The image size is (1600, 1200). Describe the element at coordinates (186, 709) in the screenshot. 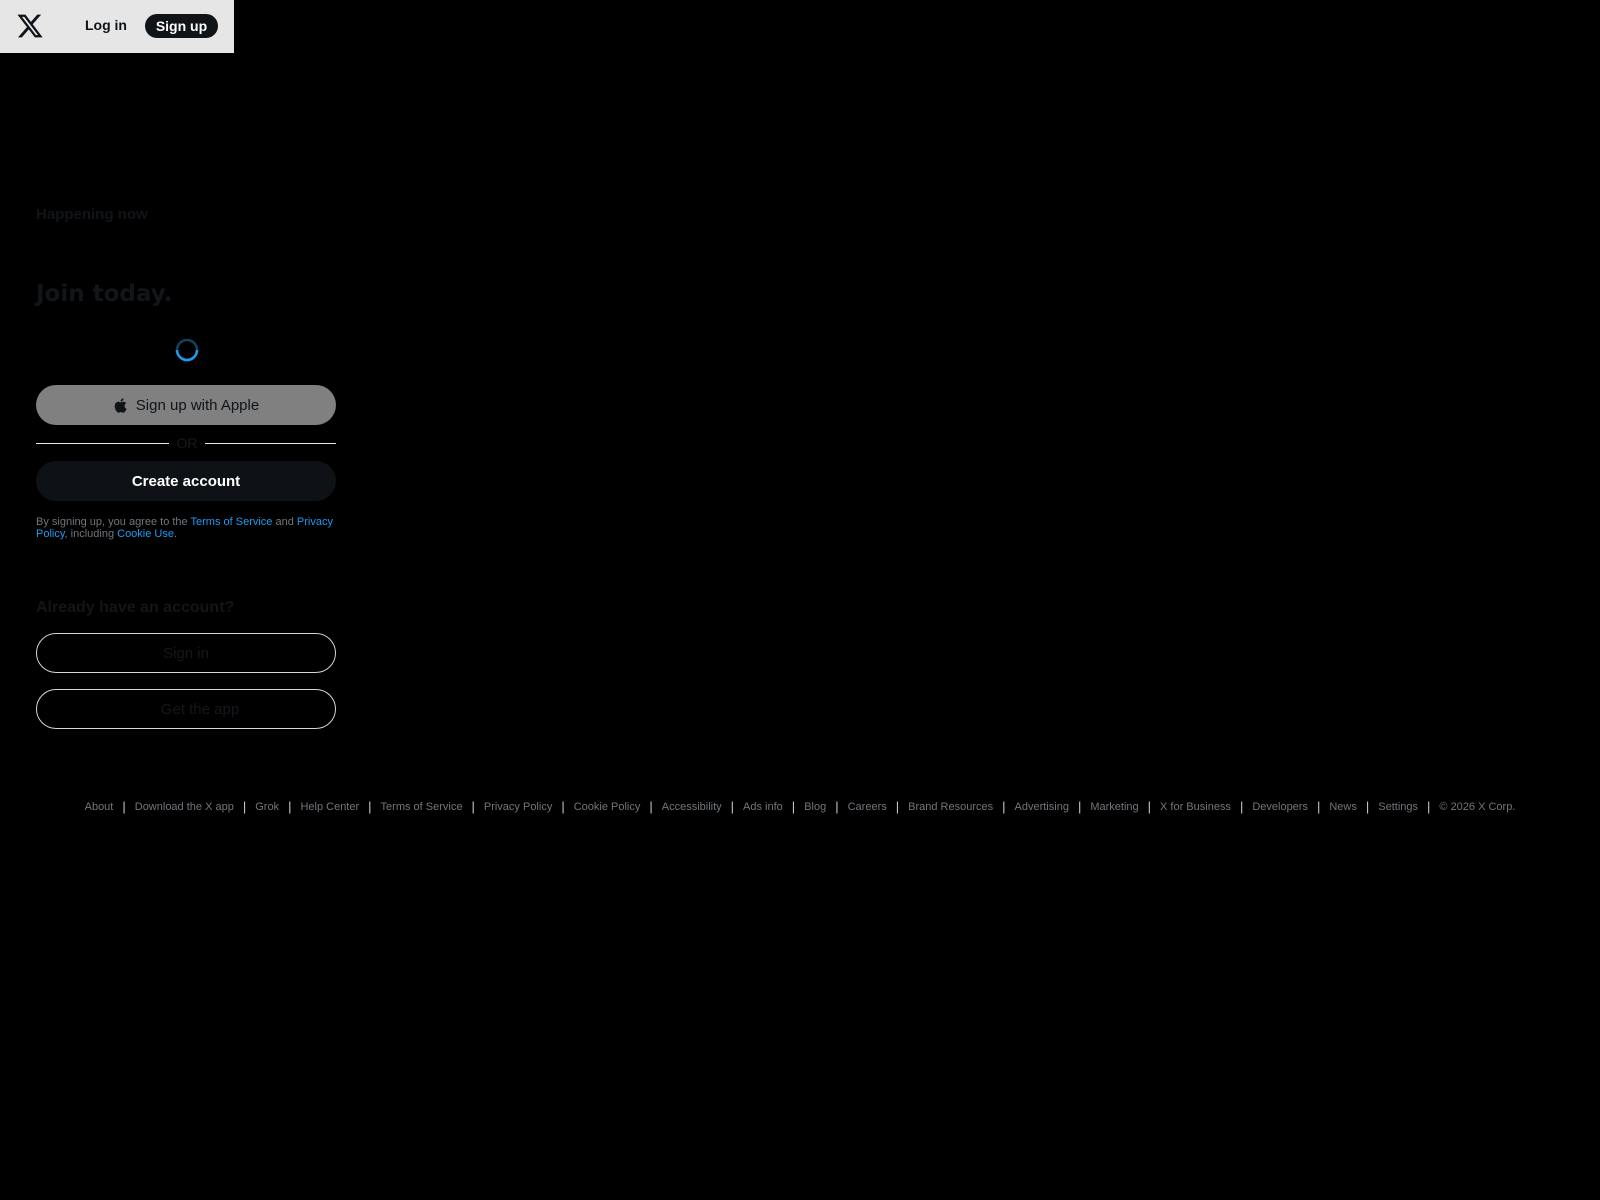

I see `get-the-app-button: Get the app` at that location.